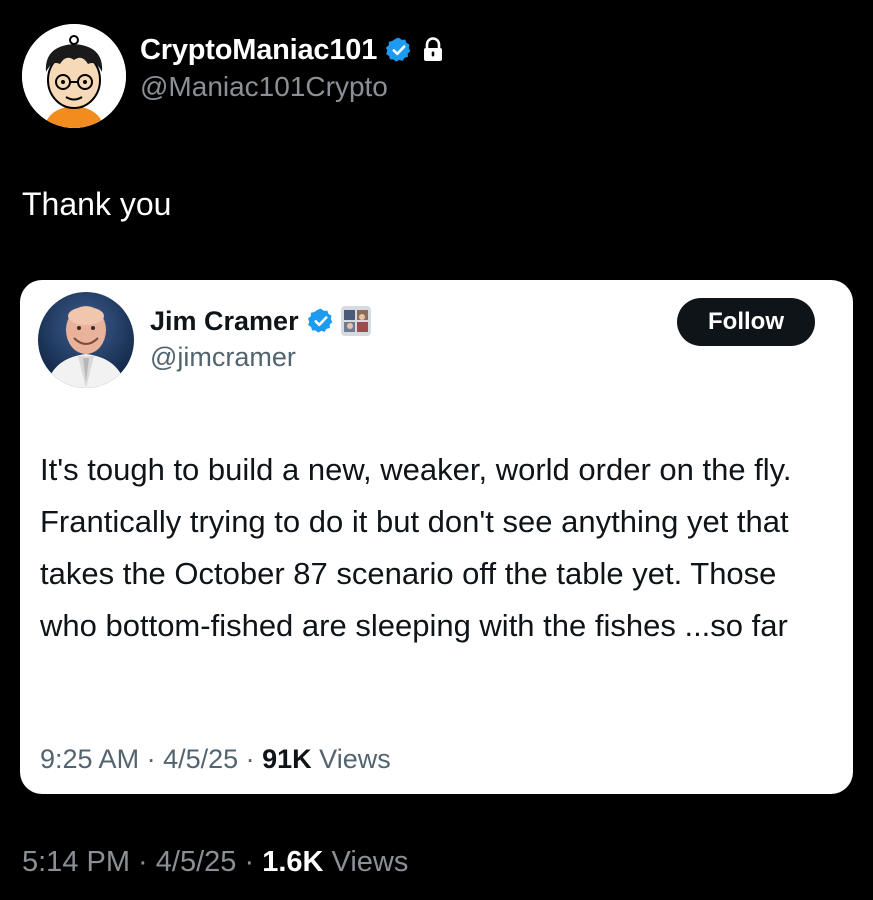 The image size is (873, 900). Describe the element at coordinates (97, 204) in the screenshot. I see `post-text: Thank you` at that location.